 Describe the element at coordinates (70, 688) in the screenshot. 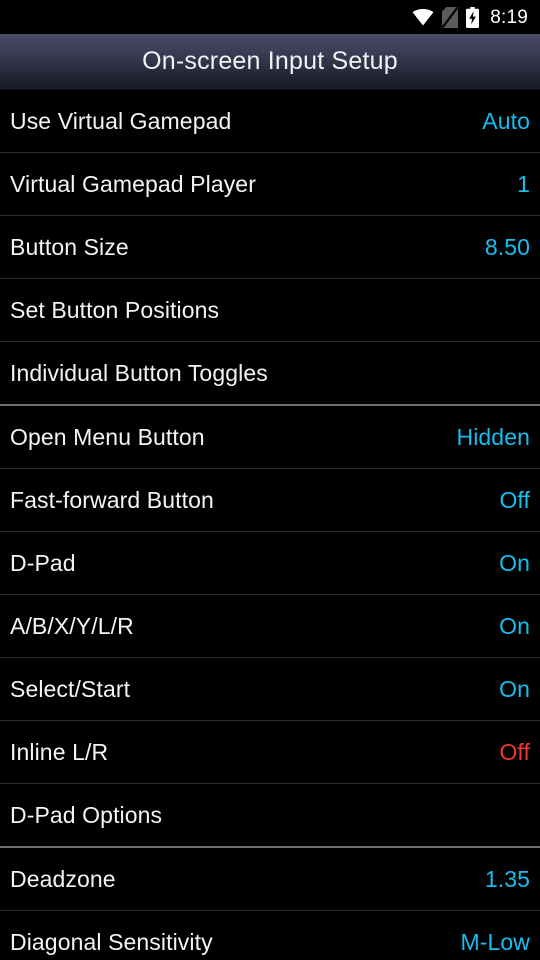

I see `settings-row-label: Select/Start` at that location.